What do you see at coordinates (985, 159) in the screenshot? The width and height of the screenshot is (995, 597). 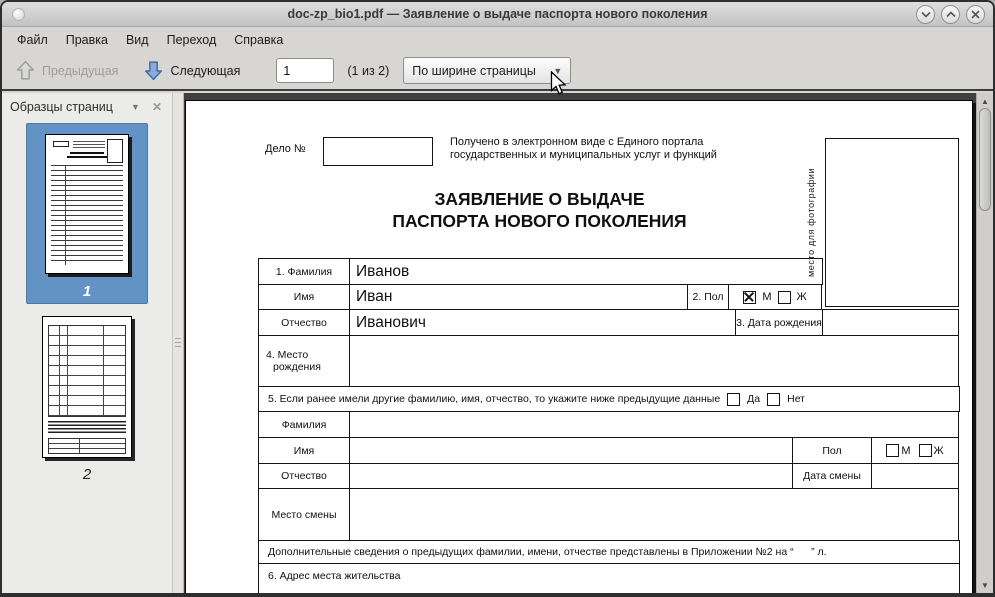 I see `scrollbar-thumb` at bounding box center [985, 159].